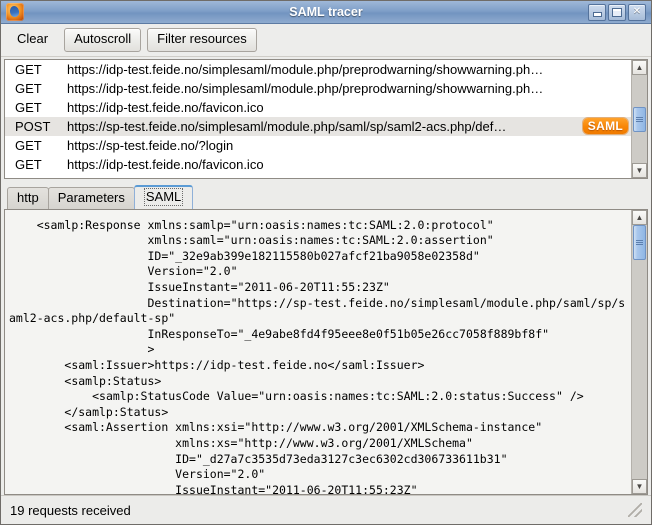  I want to click on autoscroll-button: Autoscroll, so click(103, 40).